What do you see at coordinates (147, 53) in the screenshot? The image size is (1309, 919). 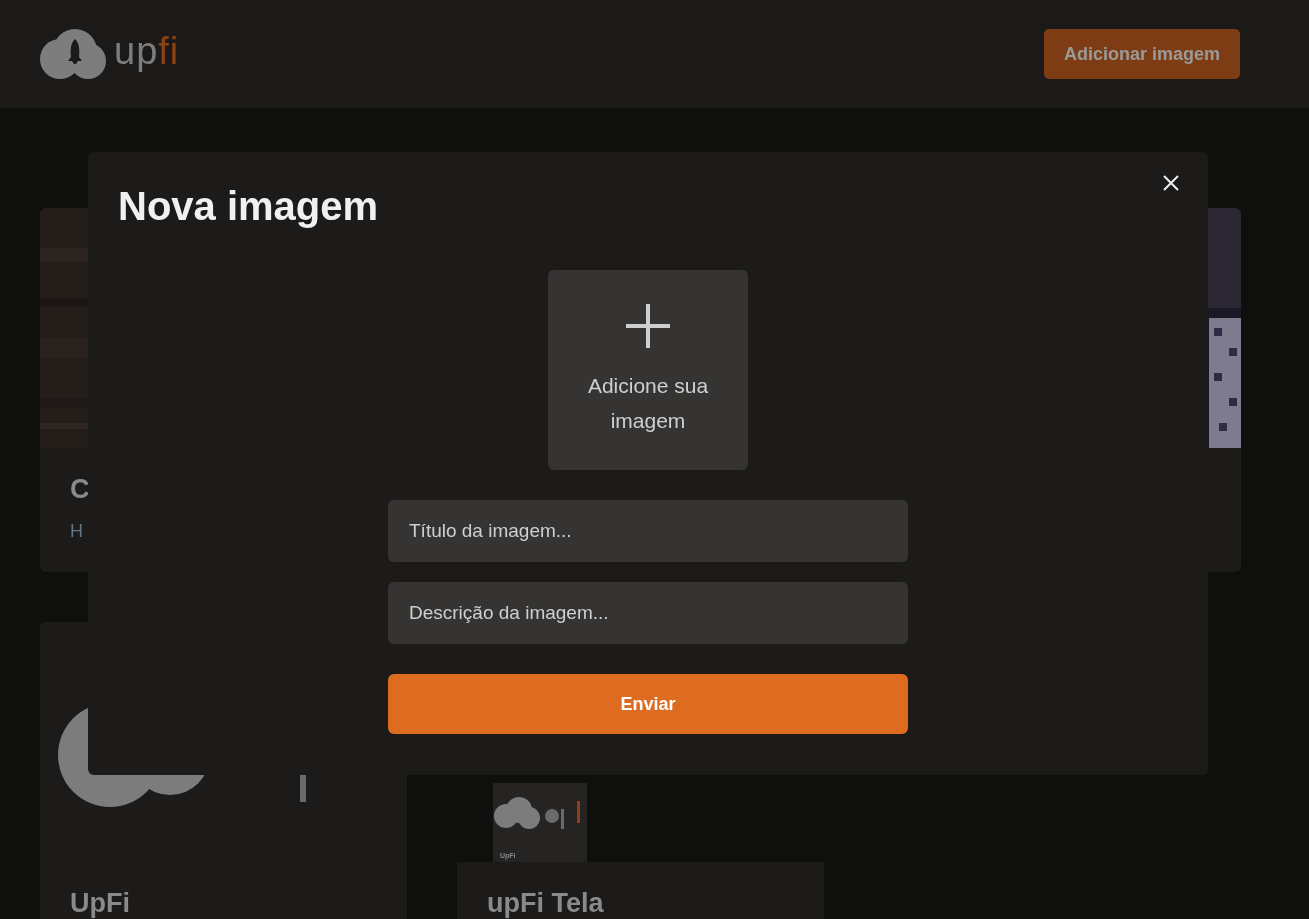 I see `logo-text: upfi` at bounding box center [147, 53].